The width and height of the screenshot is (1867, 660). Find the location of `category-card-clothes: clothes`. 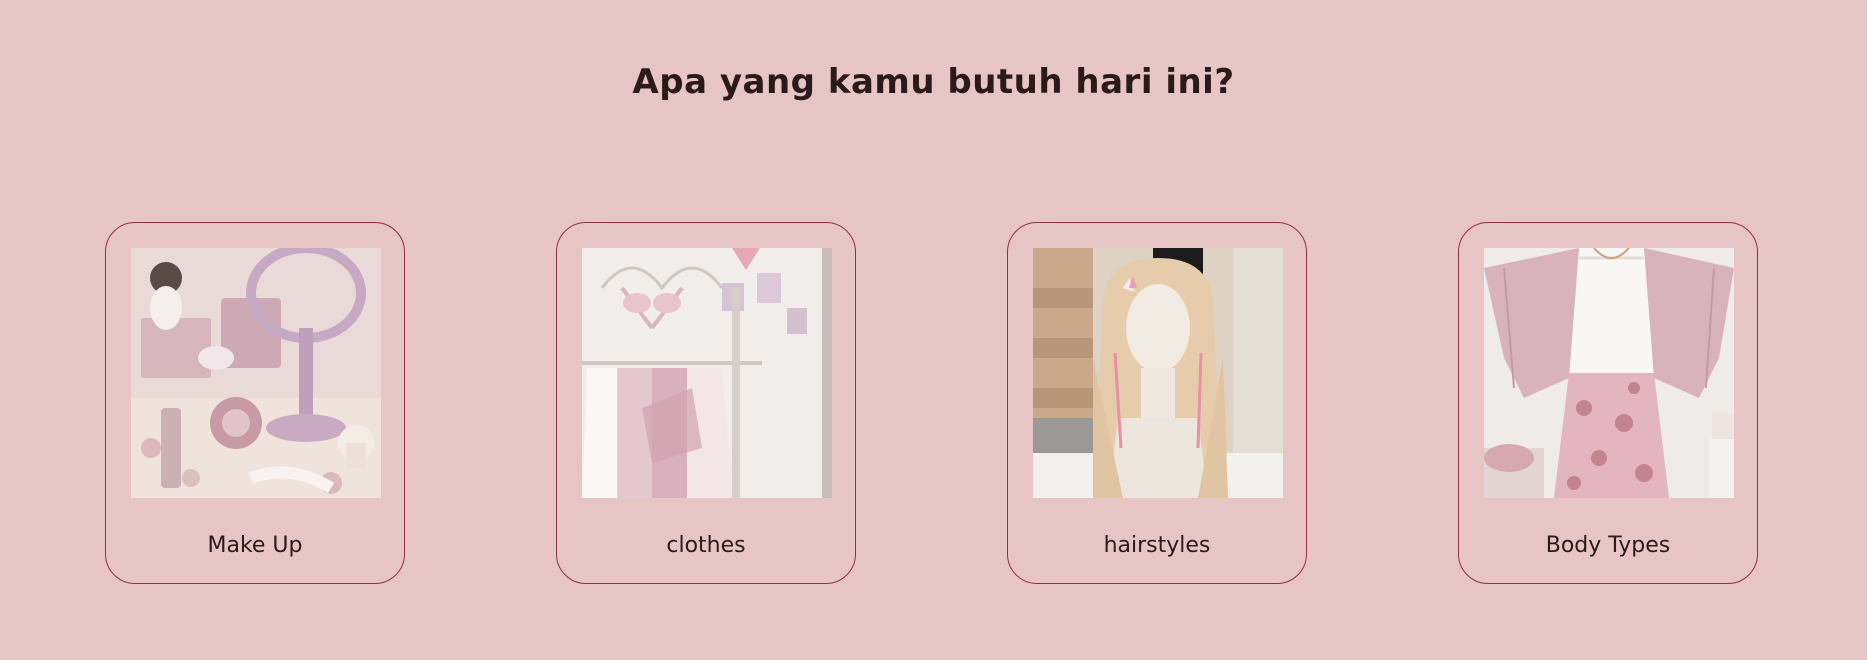

category-card-clothes: clothes is located at coordinates (706, 403).